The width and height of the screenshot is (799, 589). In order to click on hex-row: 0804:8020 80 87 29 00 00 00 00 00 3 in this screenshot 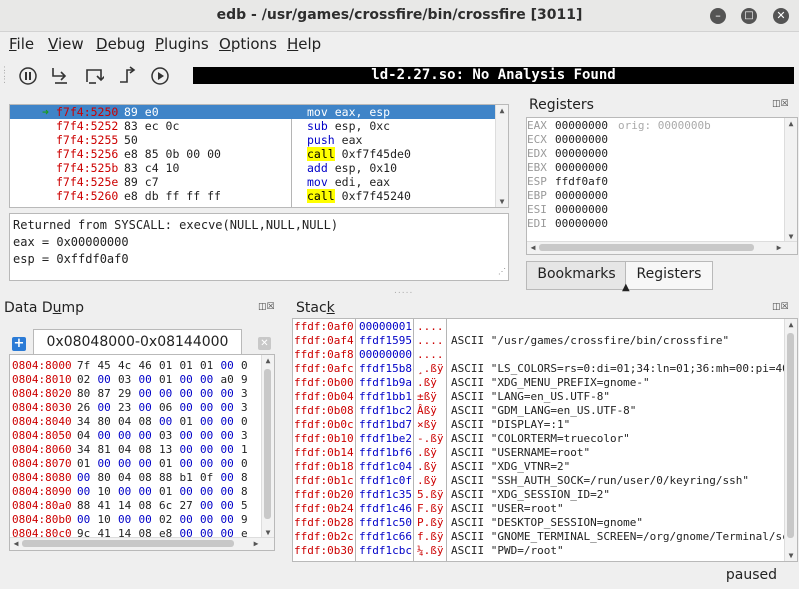, I will do `click(136, 394)`.